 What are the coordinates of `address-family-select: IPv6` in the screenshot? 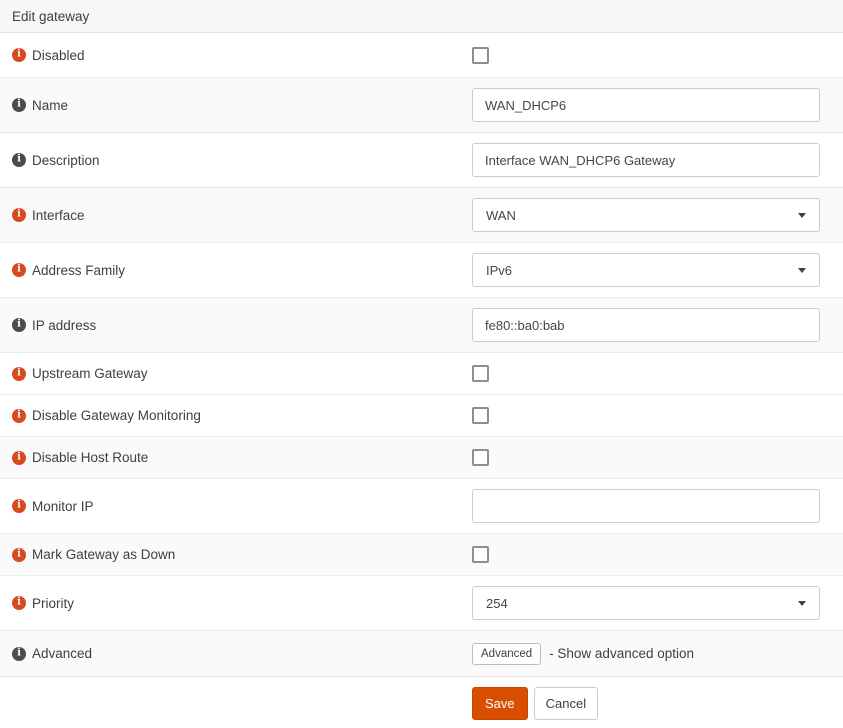 It's located at (646, 270).